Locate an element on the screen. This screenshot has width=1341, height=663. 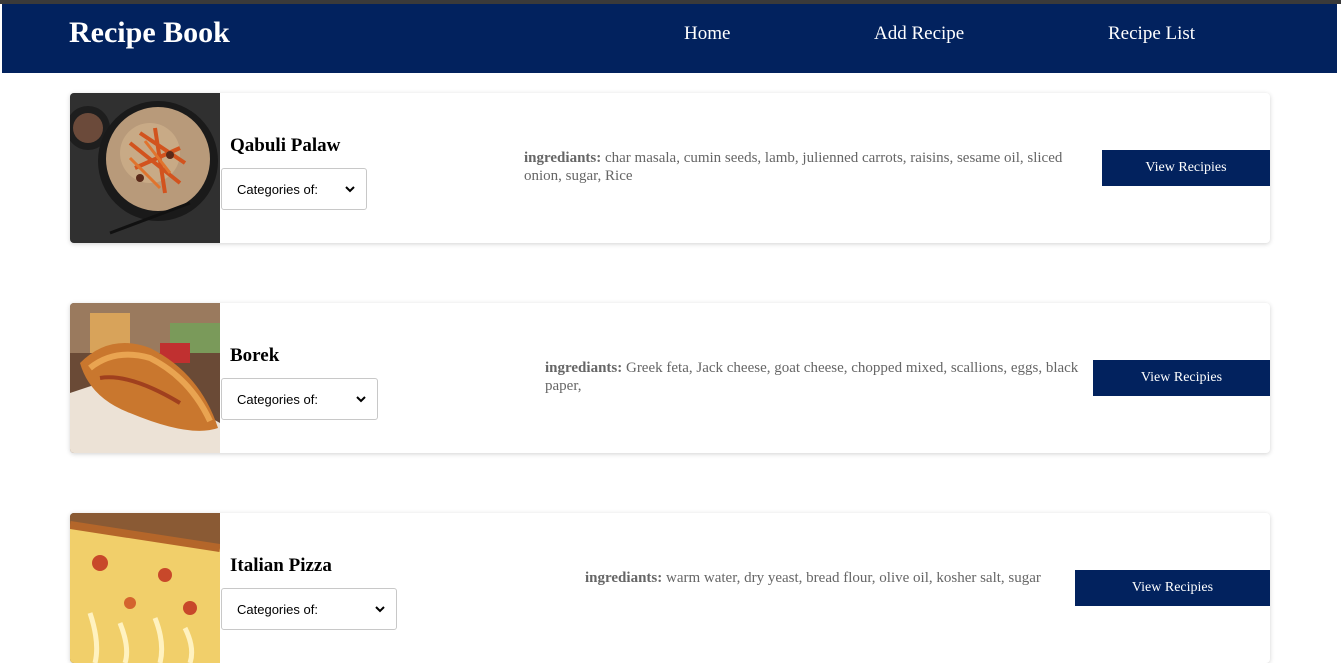
nav-link-home: Home is located at coordinates (707, 34).